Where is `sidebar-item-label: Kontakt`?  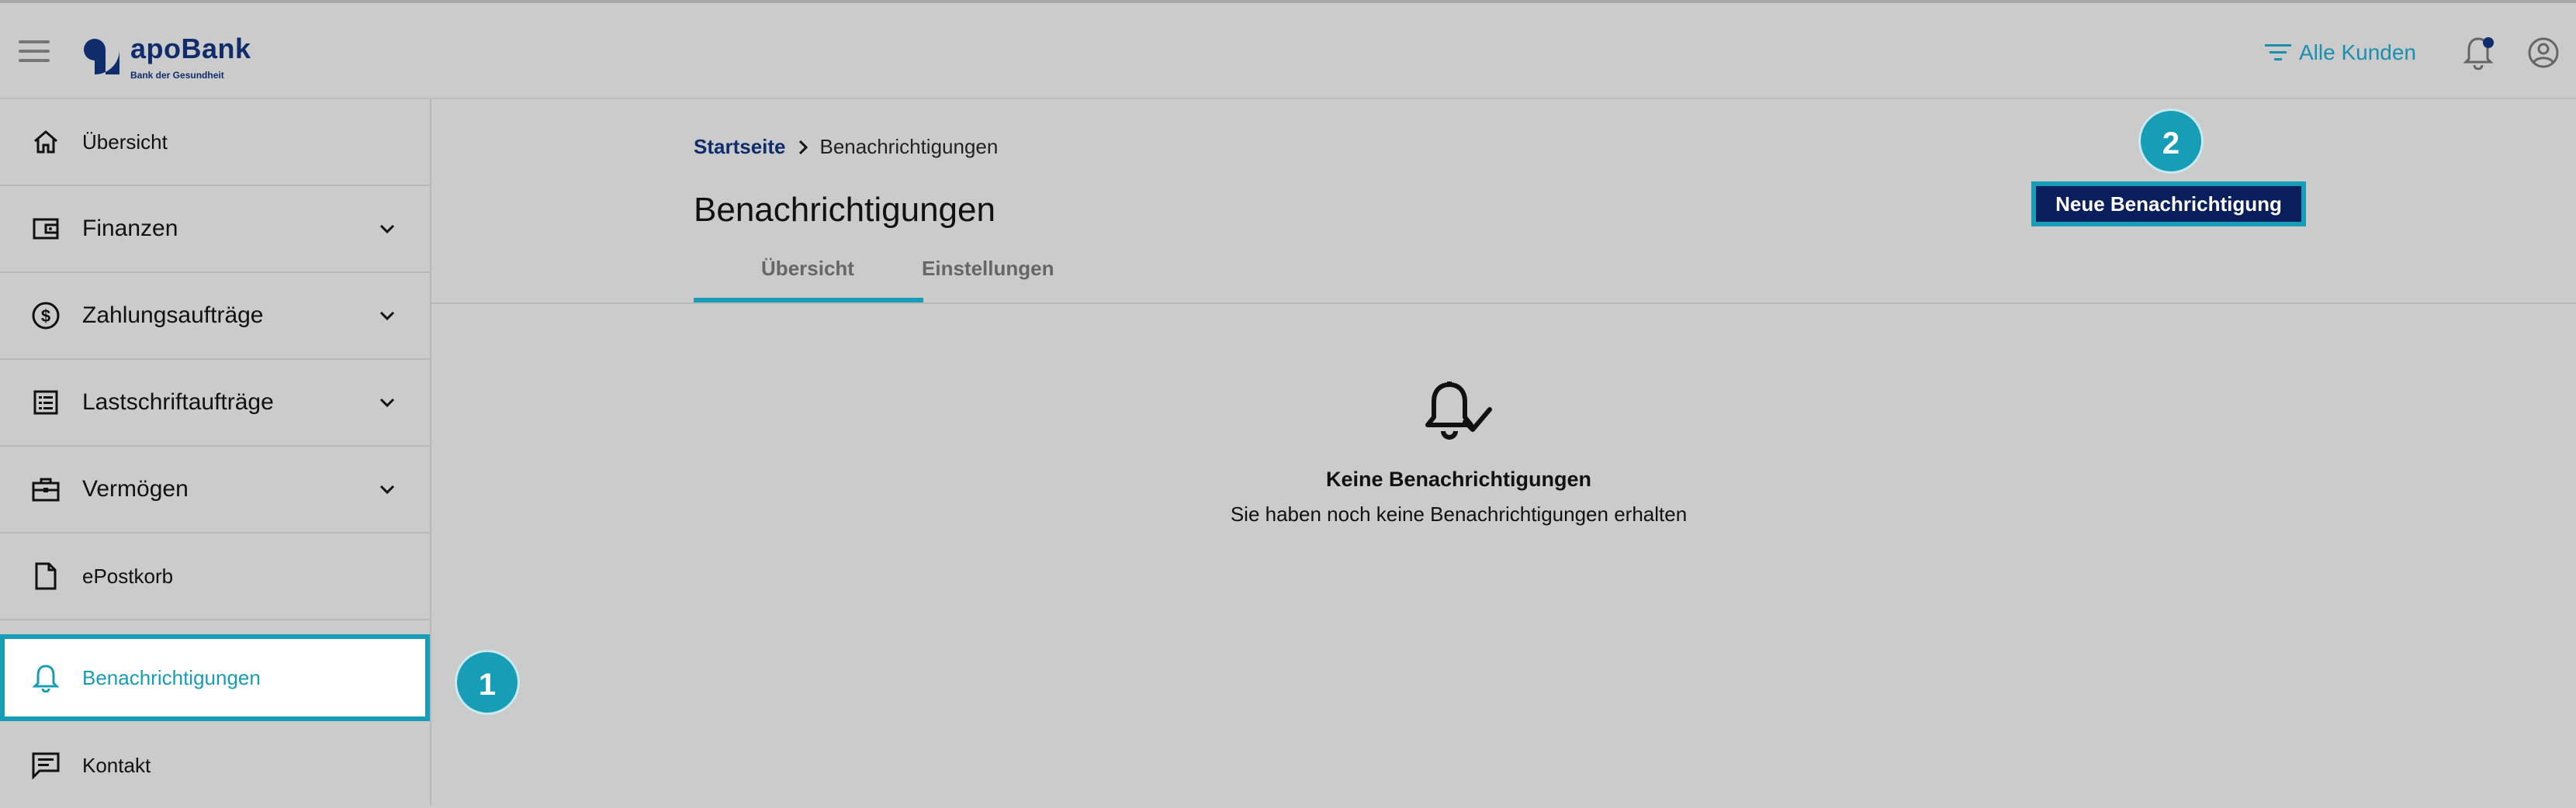 sidebar-item-label: Kontakt is located at coordinates (116, 765).